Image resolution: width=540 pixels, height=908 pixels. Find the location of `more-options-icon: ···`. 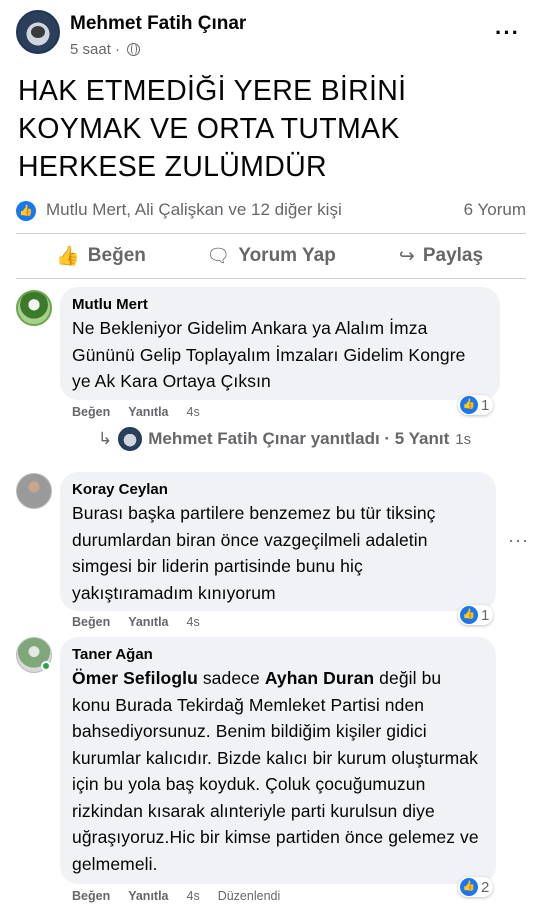

more-options-icon: ··· is located at coordinates (507, 33).